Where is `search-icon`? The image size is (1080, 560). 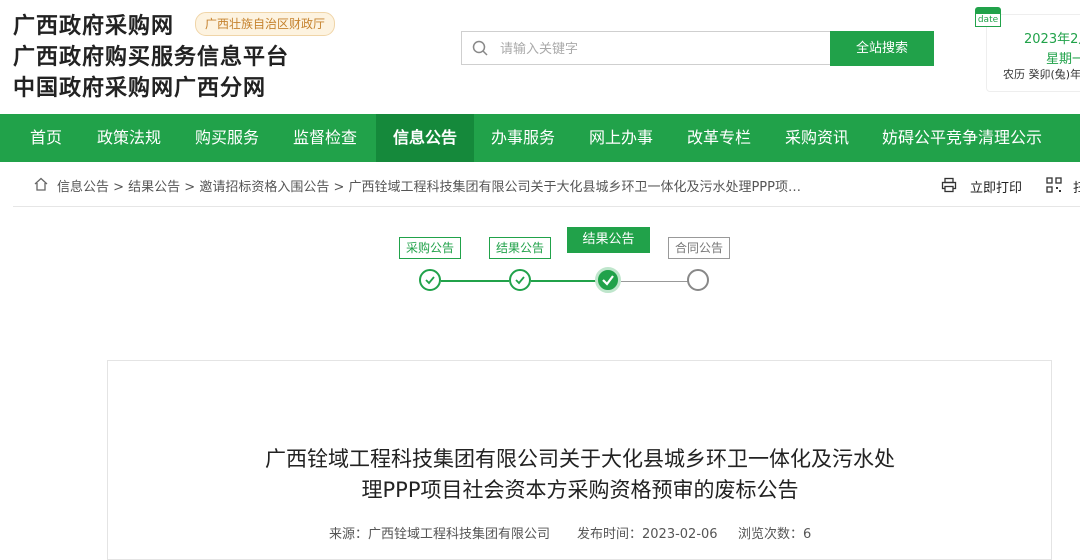
search-icon is located at coordinates (480, 48).